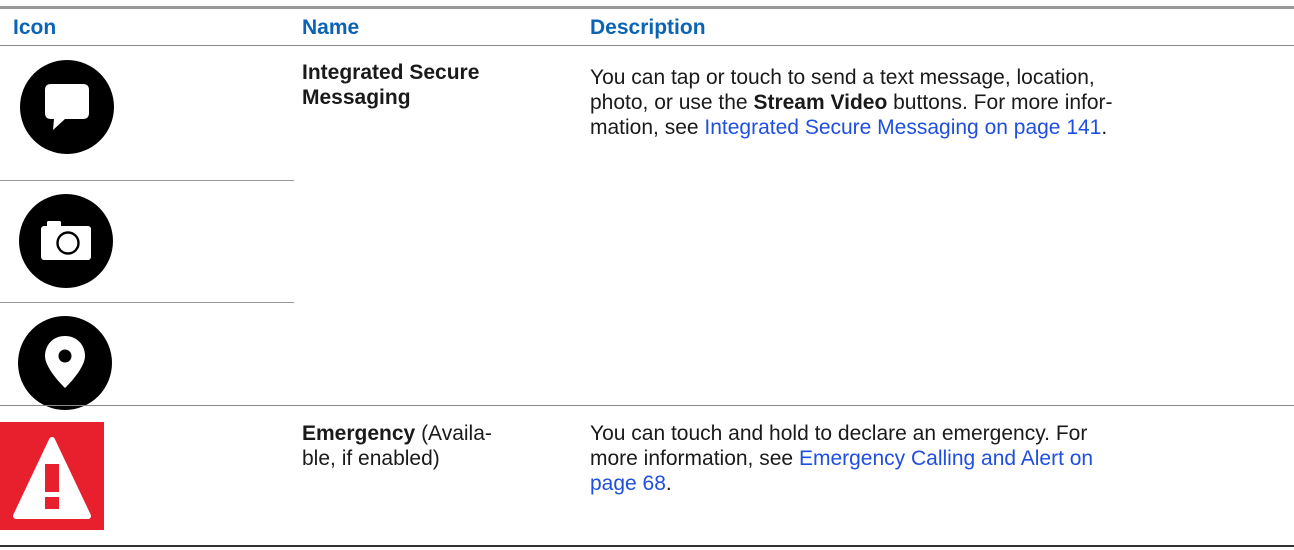 This screenshot has width=1294, height=550. I want to click on link-page-68: page 68, so click(628, 483).